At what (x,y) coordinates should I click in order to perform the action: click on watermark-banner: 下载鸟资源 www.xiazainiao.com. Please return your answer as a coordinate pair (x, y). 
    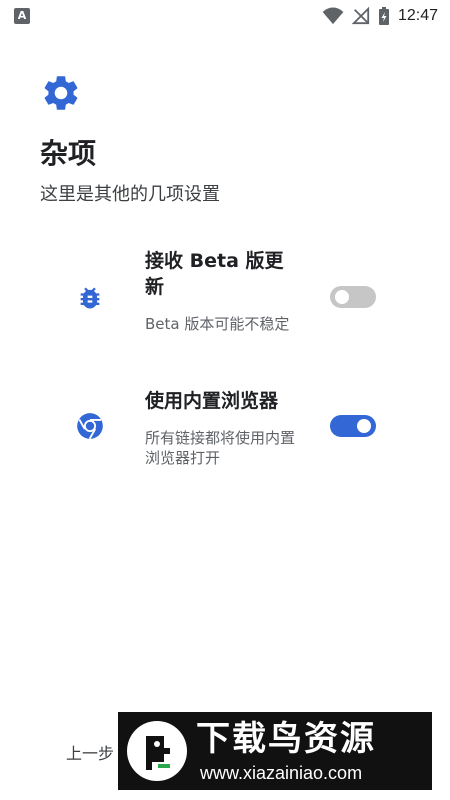
    Looking at the image, I should click on (275, 751).